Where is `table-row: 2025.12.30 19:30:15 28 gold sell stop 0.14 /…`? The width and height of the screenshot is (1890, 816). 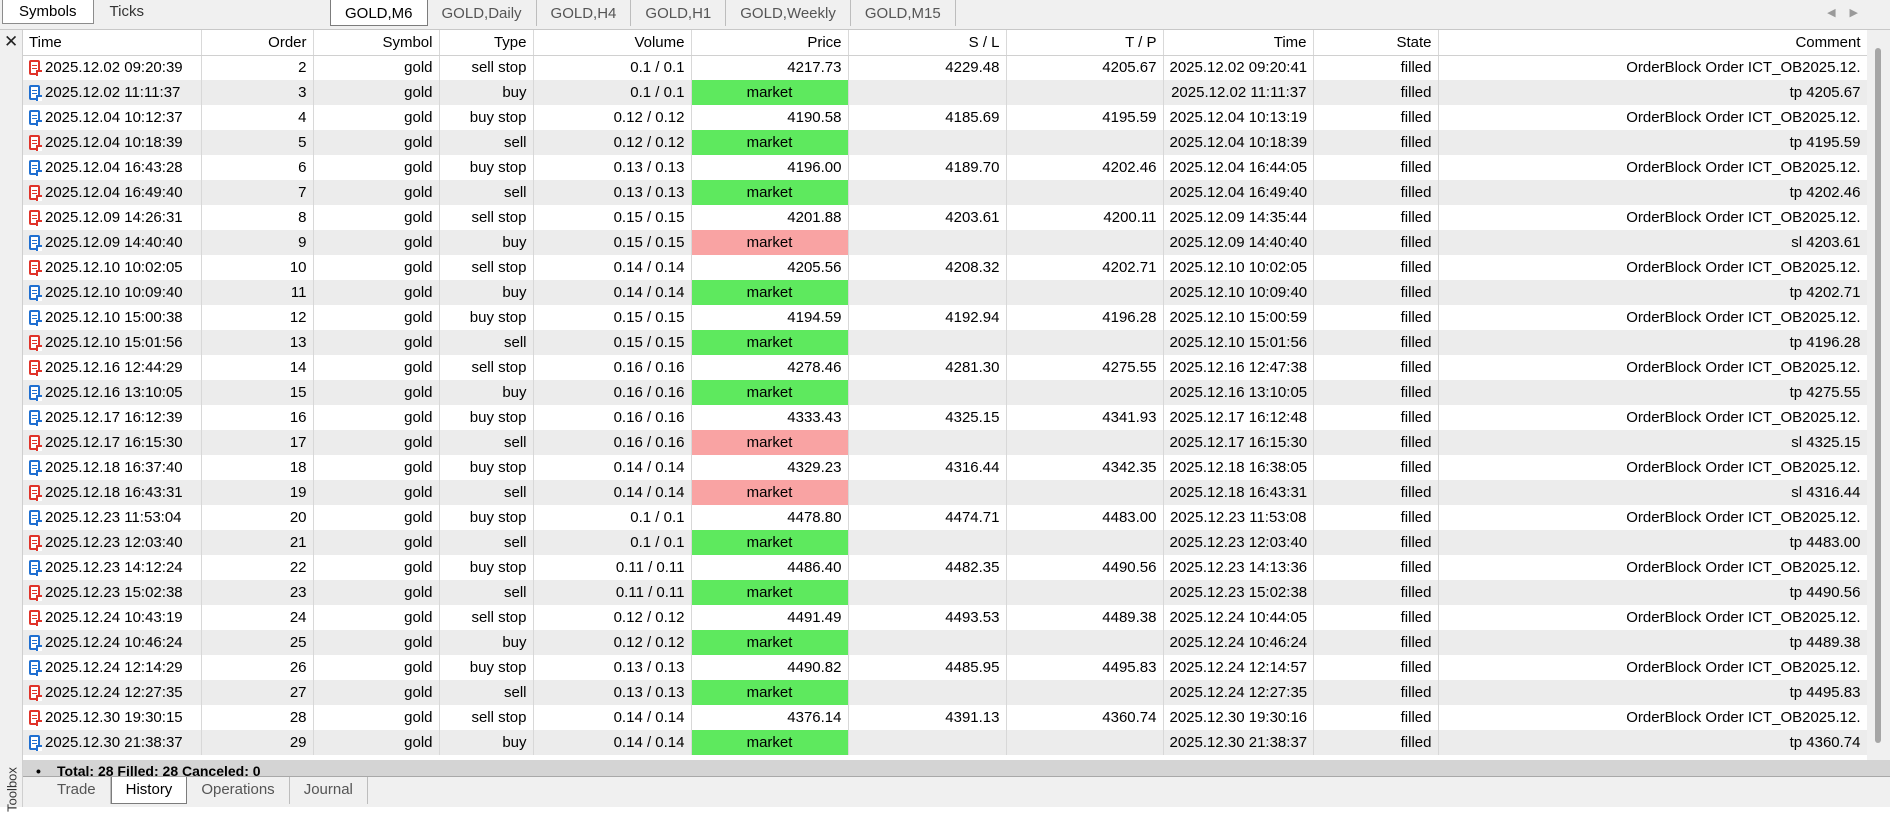 table-row: 2025.12.30 19:30:15 28 gold sell stop 0.14 /… is located at coordinates (945, 717).